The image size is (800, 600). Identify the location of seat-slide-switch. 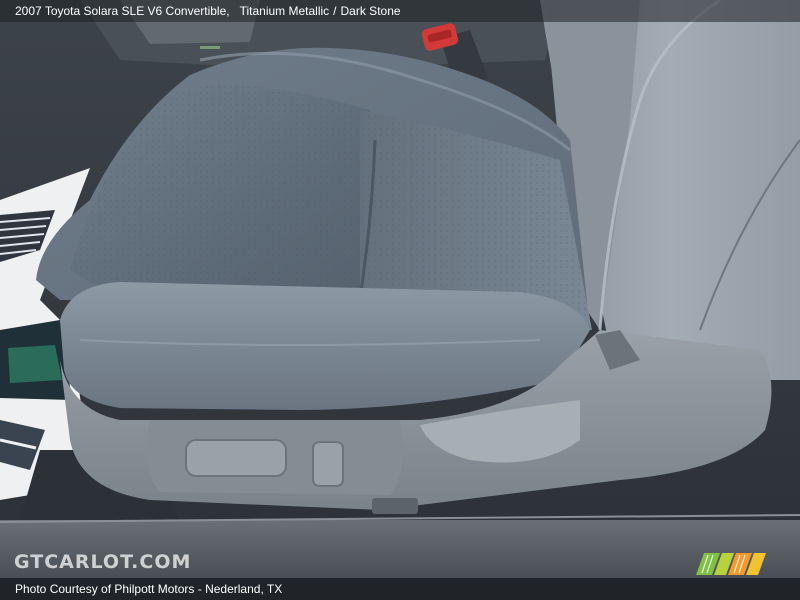
(236, 458).